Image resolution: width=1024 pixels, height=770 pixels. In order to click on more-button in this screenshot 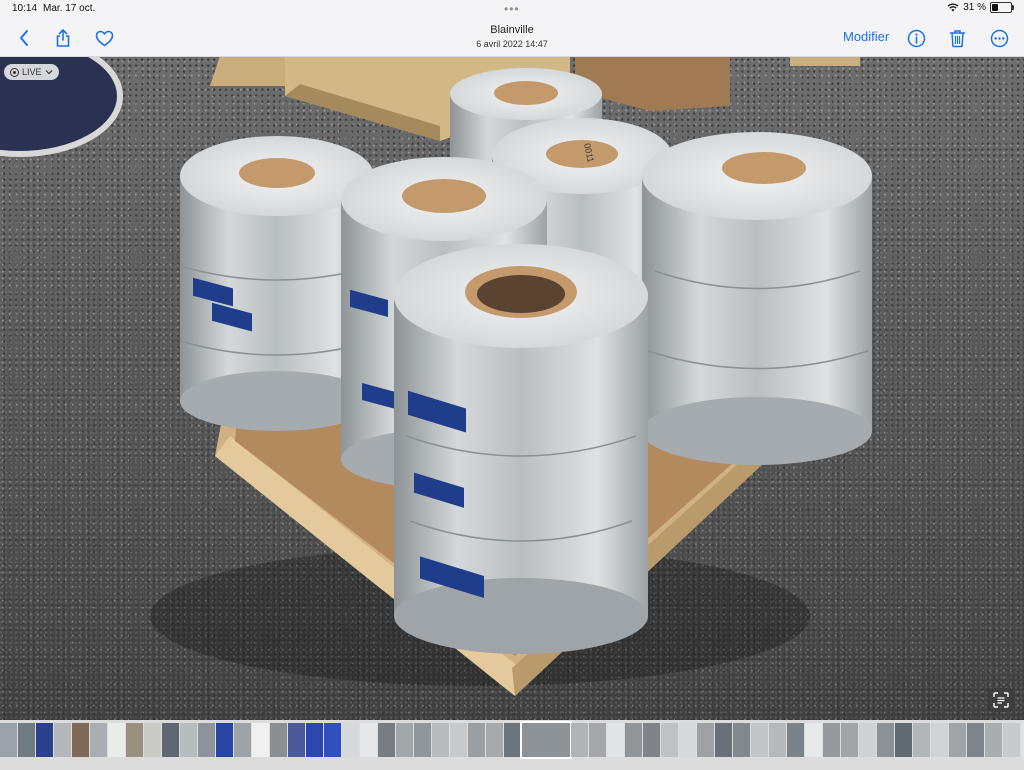, I will do `click(999, 38)`.